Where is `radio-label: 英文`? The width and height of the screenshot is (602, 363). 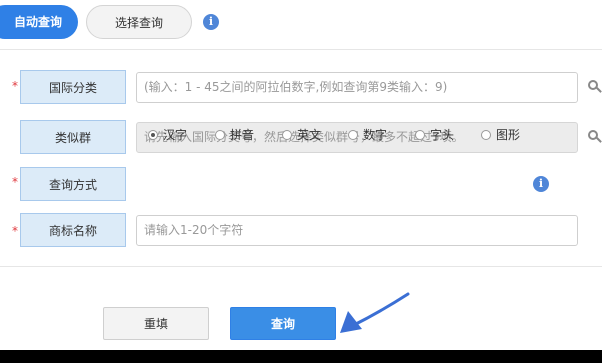
radio-label: 英文 is located at coordinates (309, 135).